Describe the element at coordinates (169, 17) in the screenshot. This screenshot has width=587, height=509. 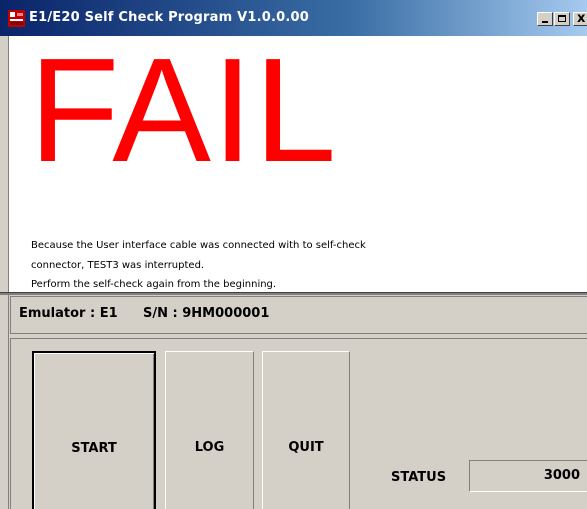
I see `window-title: E1/E20 Self Check Program V1.0.0.00` at that location.